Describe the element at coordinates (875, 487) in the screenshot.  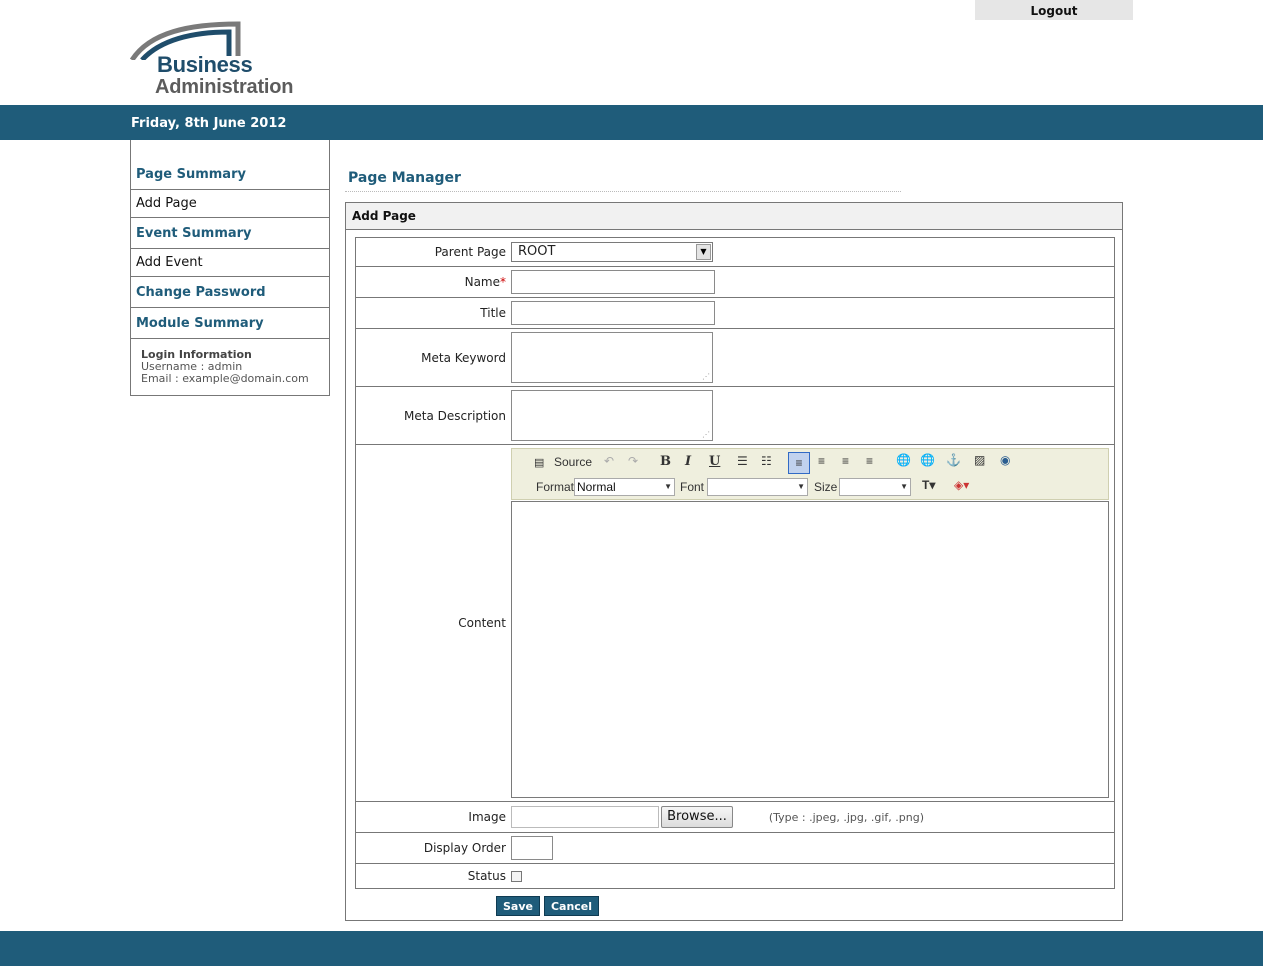
I see `size-select: ▼` at that location.